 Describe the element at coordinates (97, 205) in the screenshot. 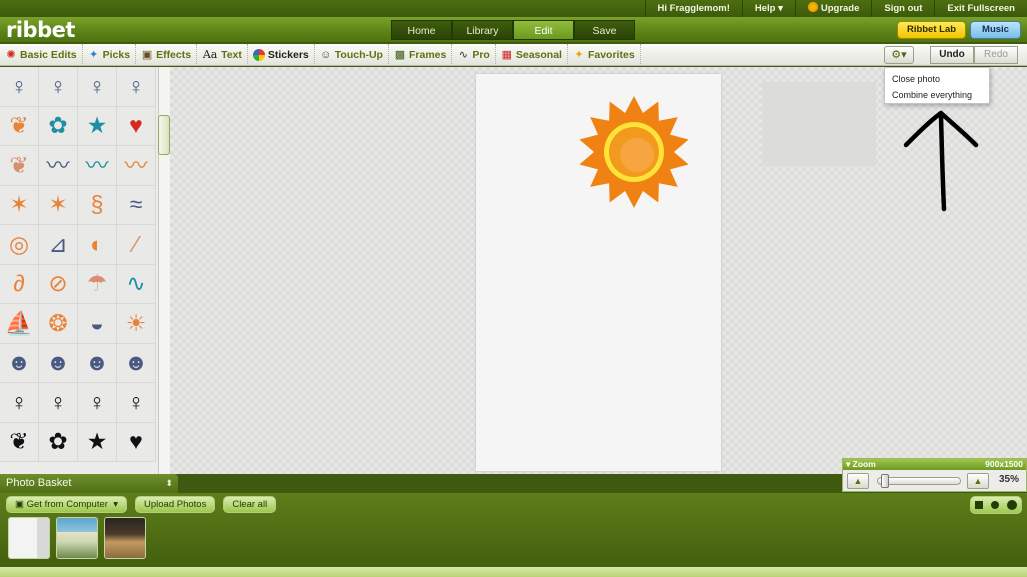

I see `sticker-cell: §` at that location.